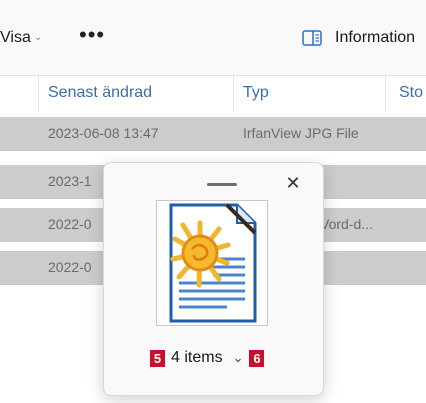 The height and width of the screenshot is (403, 426). I want to click on view-menu: Visa, so click(15, 38).